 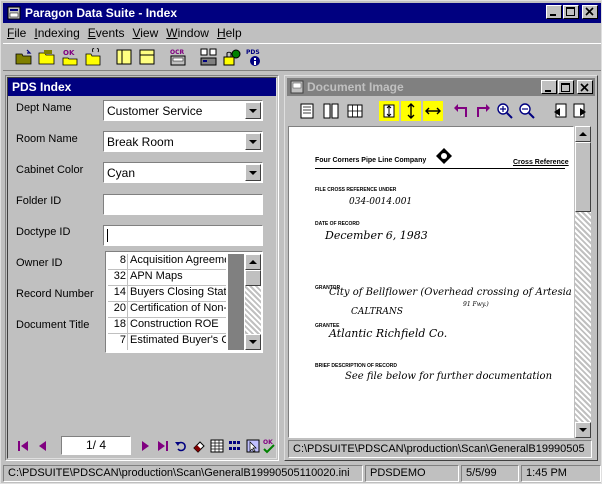 I want to click on pds-info-icon: PDS, so click(x=253, y=57).